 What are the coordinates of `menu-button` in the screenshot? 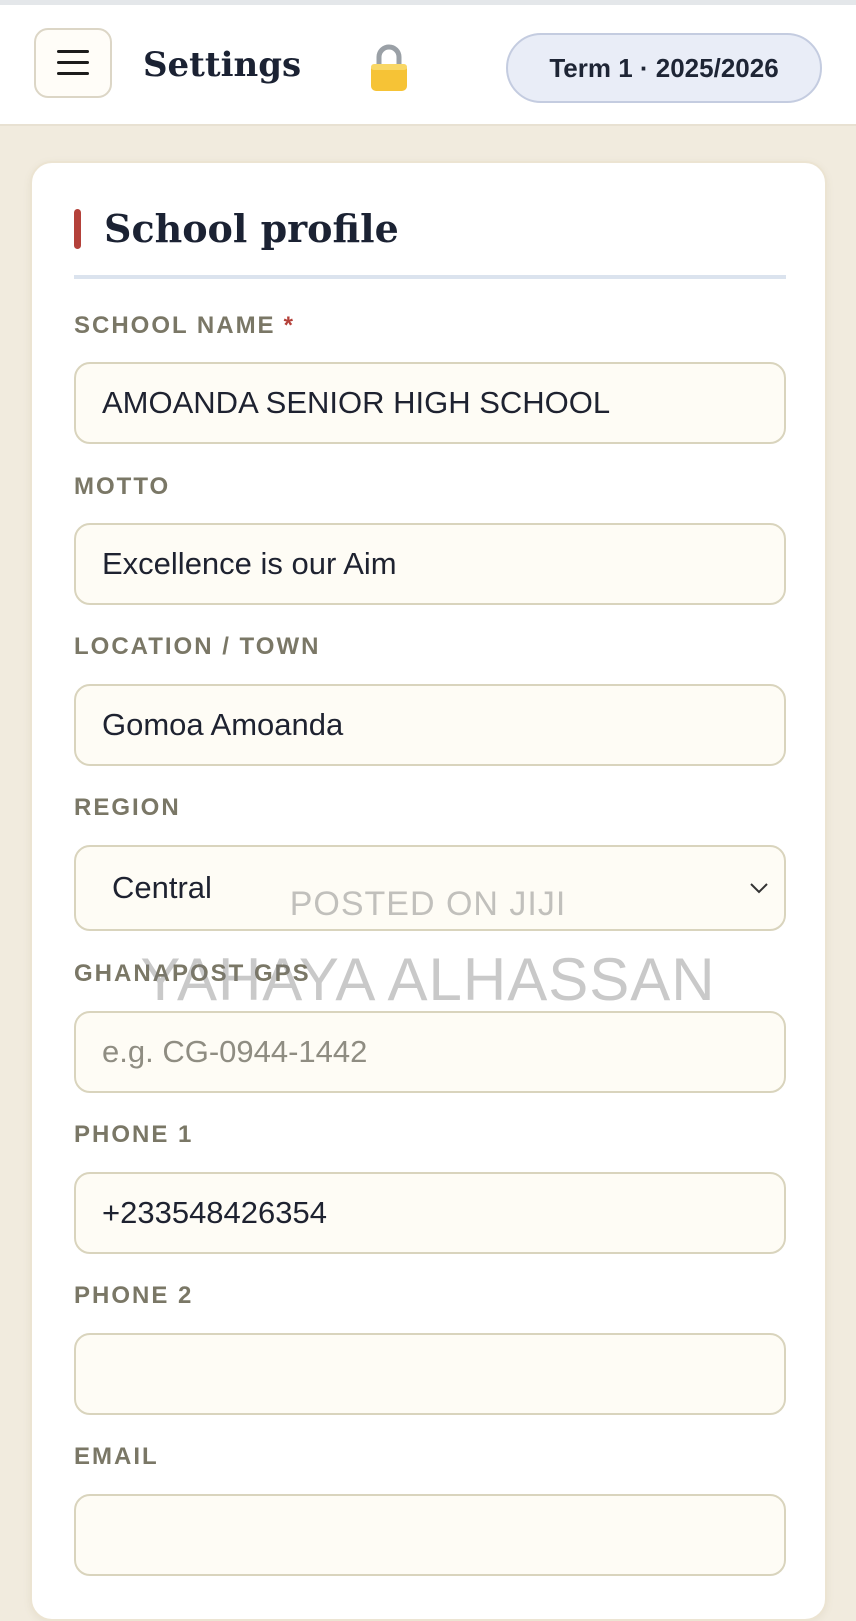 It's located at (73, 63).